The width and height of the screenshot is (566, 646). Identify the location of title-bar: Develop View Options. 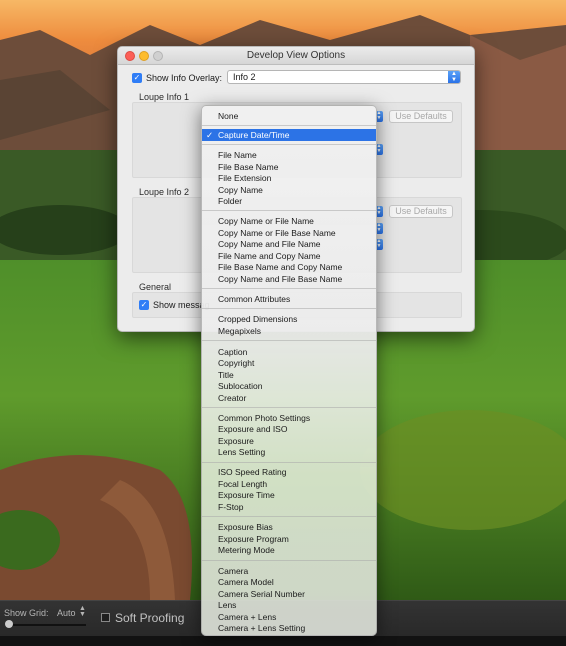
(296, 56).